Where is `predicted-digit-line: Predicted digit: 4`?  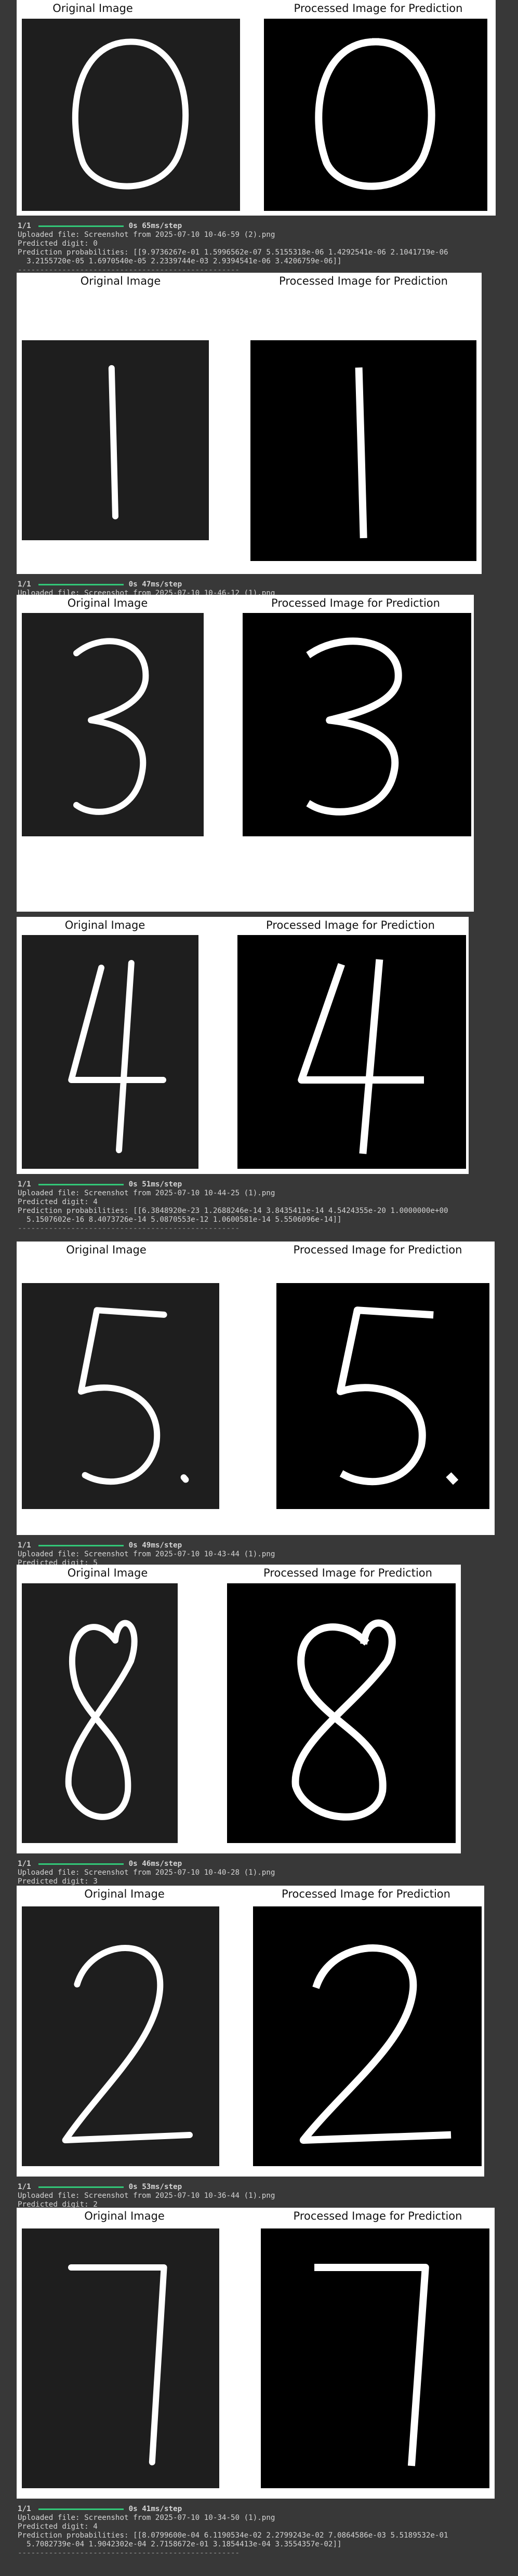
predicted-digit-line: Predicted digit: 4 is located at coordinates (58, 1202).